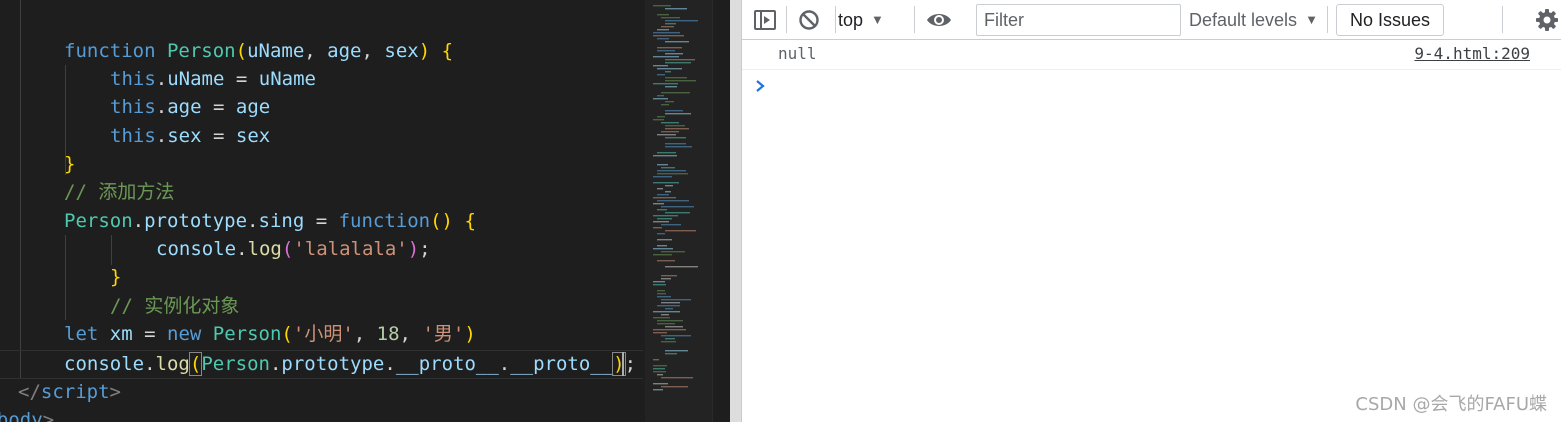  I want to click on code-line-3: this.age = age, so click(190, 107).